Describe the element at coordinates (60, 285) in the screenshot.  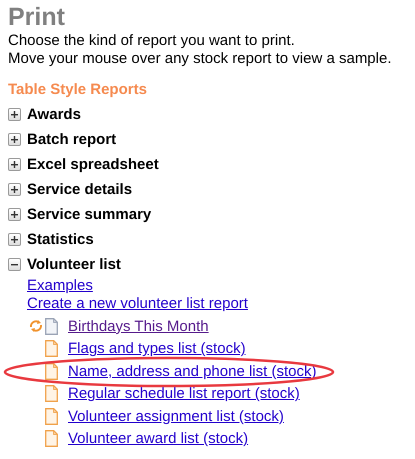
I see `link: Examples` at that location.